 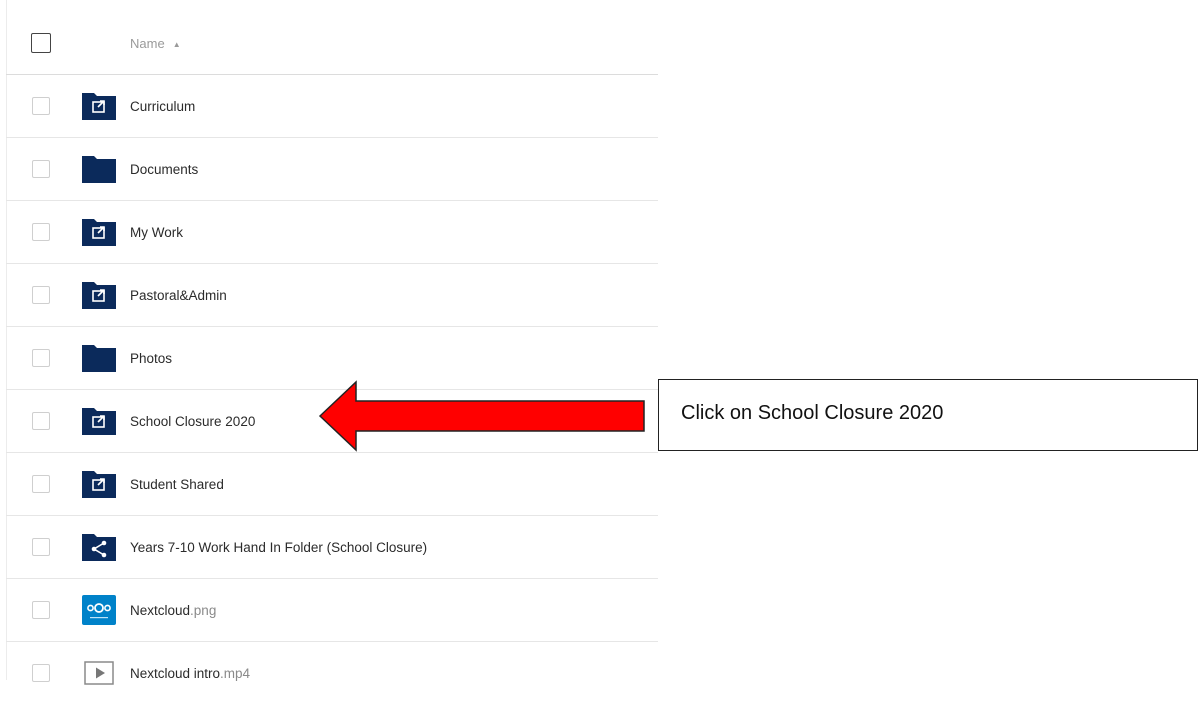 I want to click on sort-ascending-icon: ▲, so click(x=176, y=44).